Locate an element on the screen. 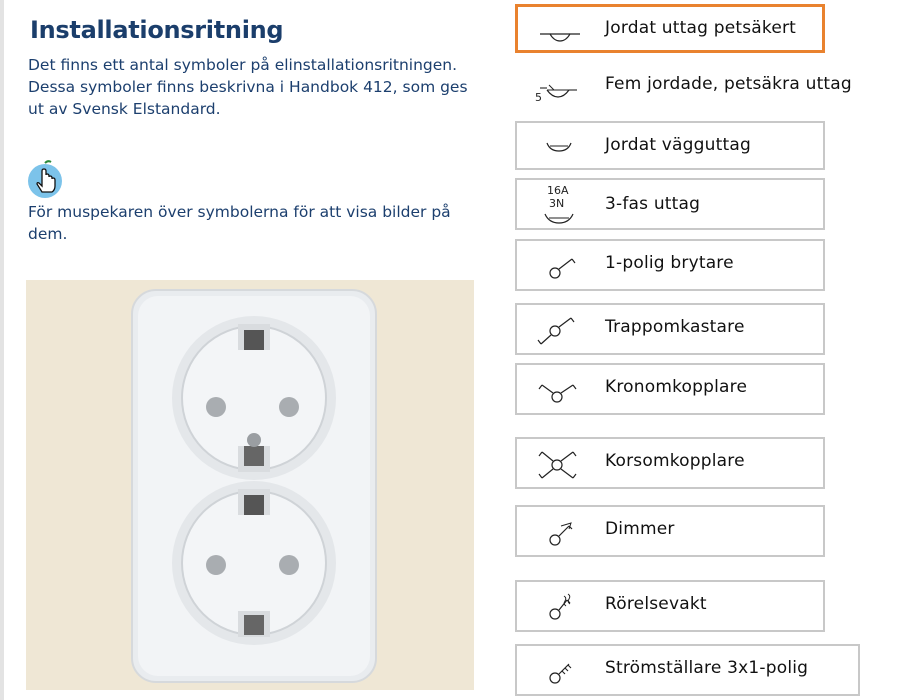 This screenshot has width=899, height=700. page-title: Installationsritning is located at coordinates (157, 30).